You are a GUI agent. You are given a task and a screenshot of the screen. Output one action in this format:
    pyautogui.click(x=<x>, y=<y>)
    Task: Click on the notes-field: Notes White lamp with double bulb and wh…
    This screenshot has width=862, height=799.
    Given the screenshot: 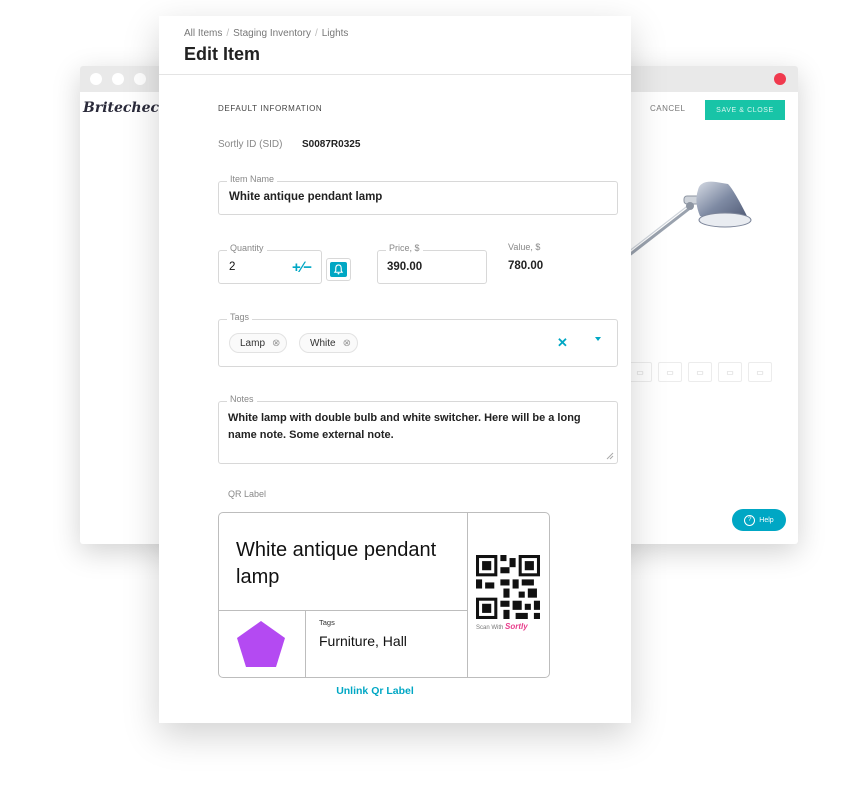 What is the action you would take?
    pyautogui.click(x=418, y=429)
    